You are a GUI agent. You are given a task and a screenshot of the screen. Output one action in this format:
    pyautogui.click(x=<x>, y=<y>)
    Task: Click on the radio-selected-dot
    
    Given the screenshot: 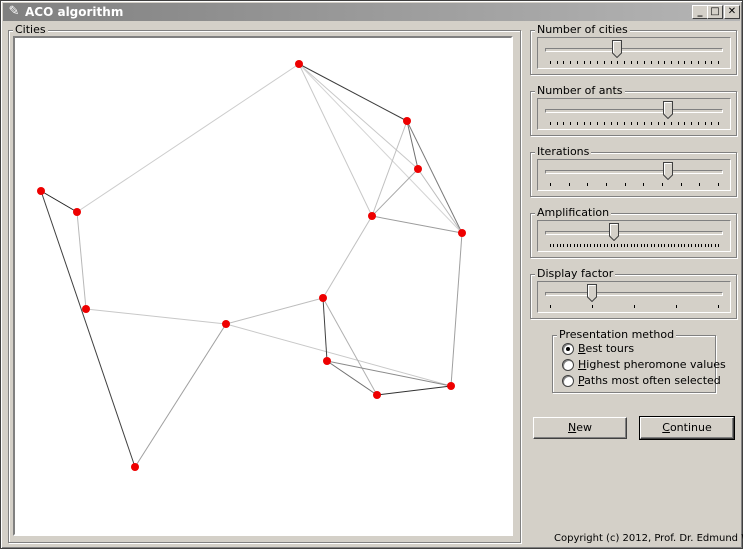 What is the action you would take?
    pyautogui.click(x=568, y=349)
    